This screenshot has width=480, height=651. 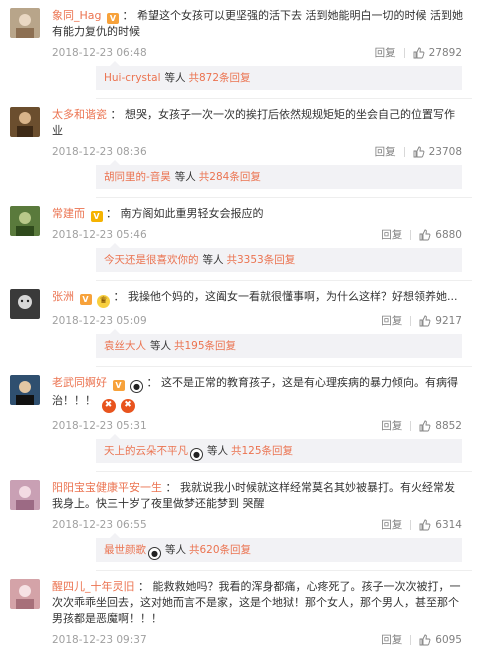 What do you see at coordinates (99, 640) in the screenshot?
I see `timestamp: 2018-12-23 09:37` at bounding box center [99, 640].